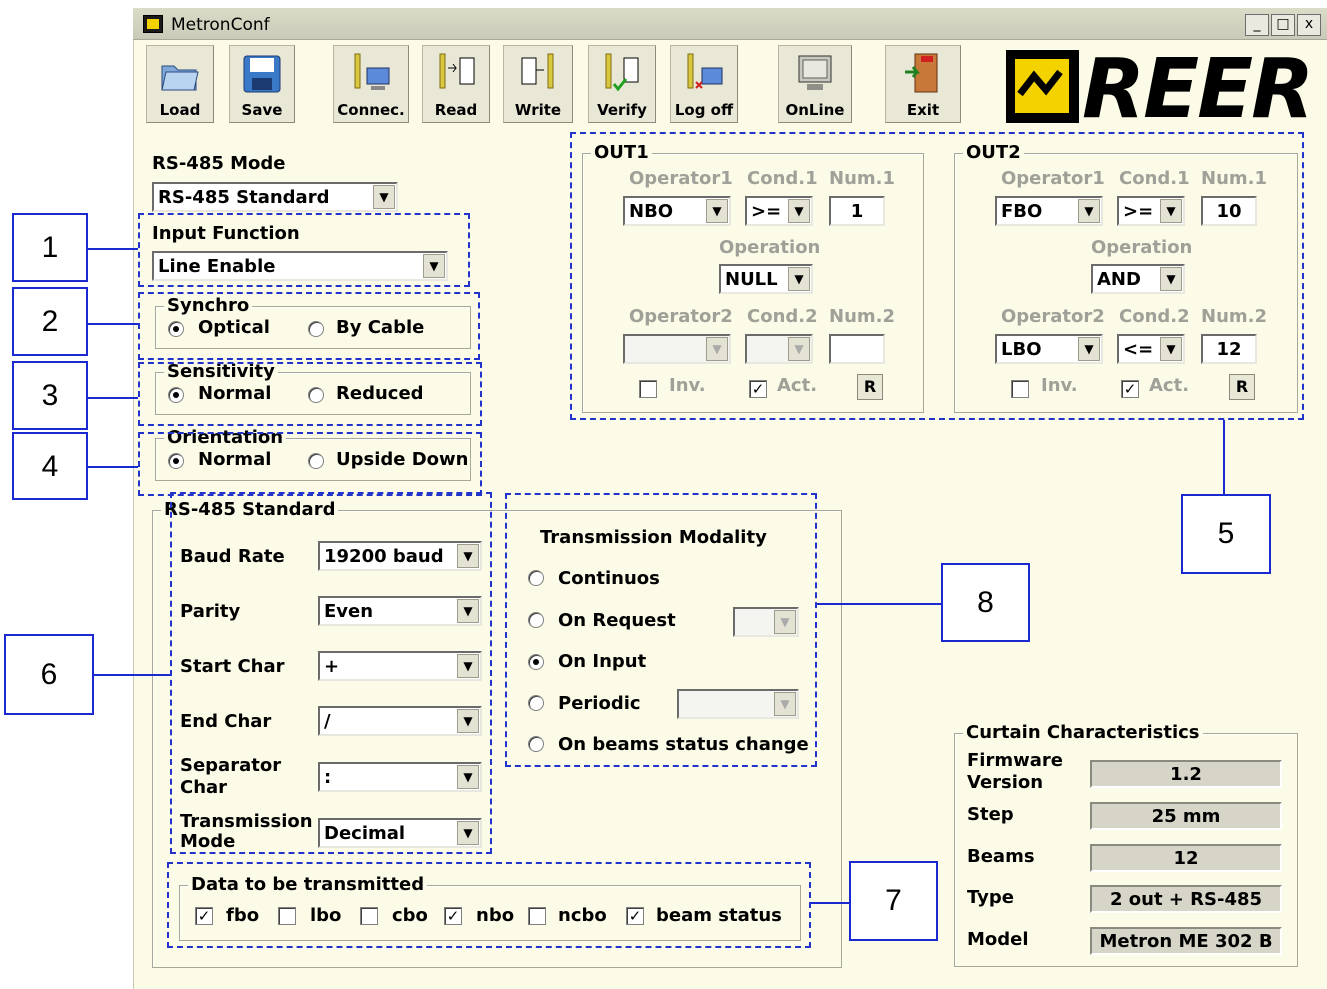 This screenshot has width=1327, height=989. Describe the element at coordinates (1005, 782) in the screenshot. I see `firmware-label-line2: Version` at that location.